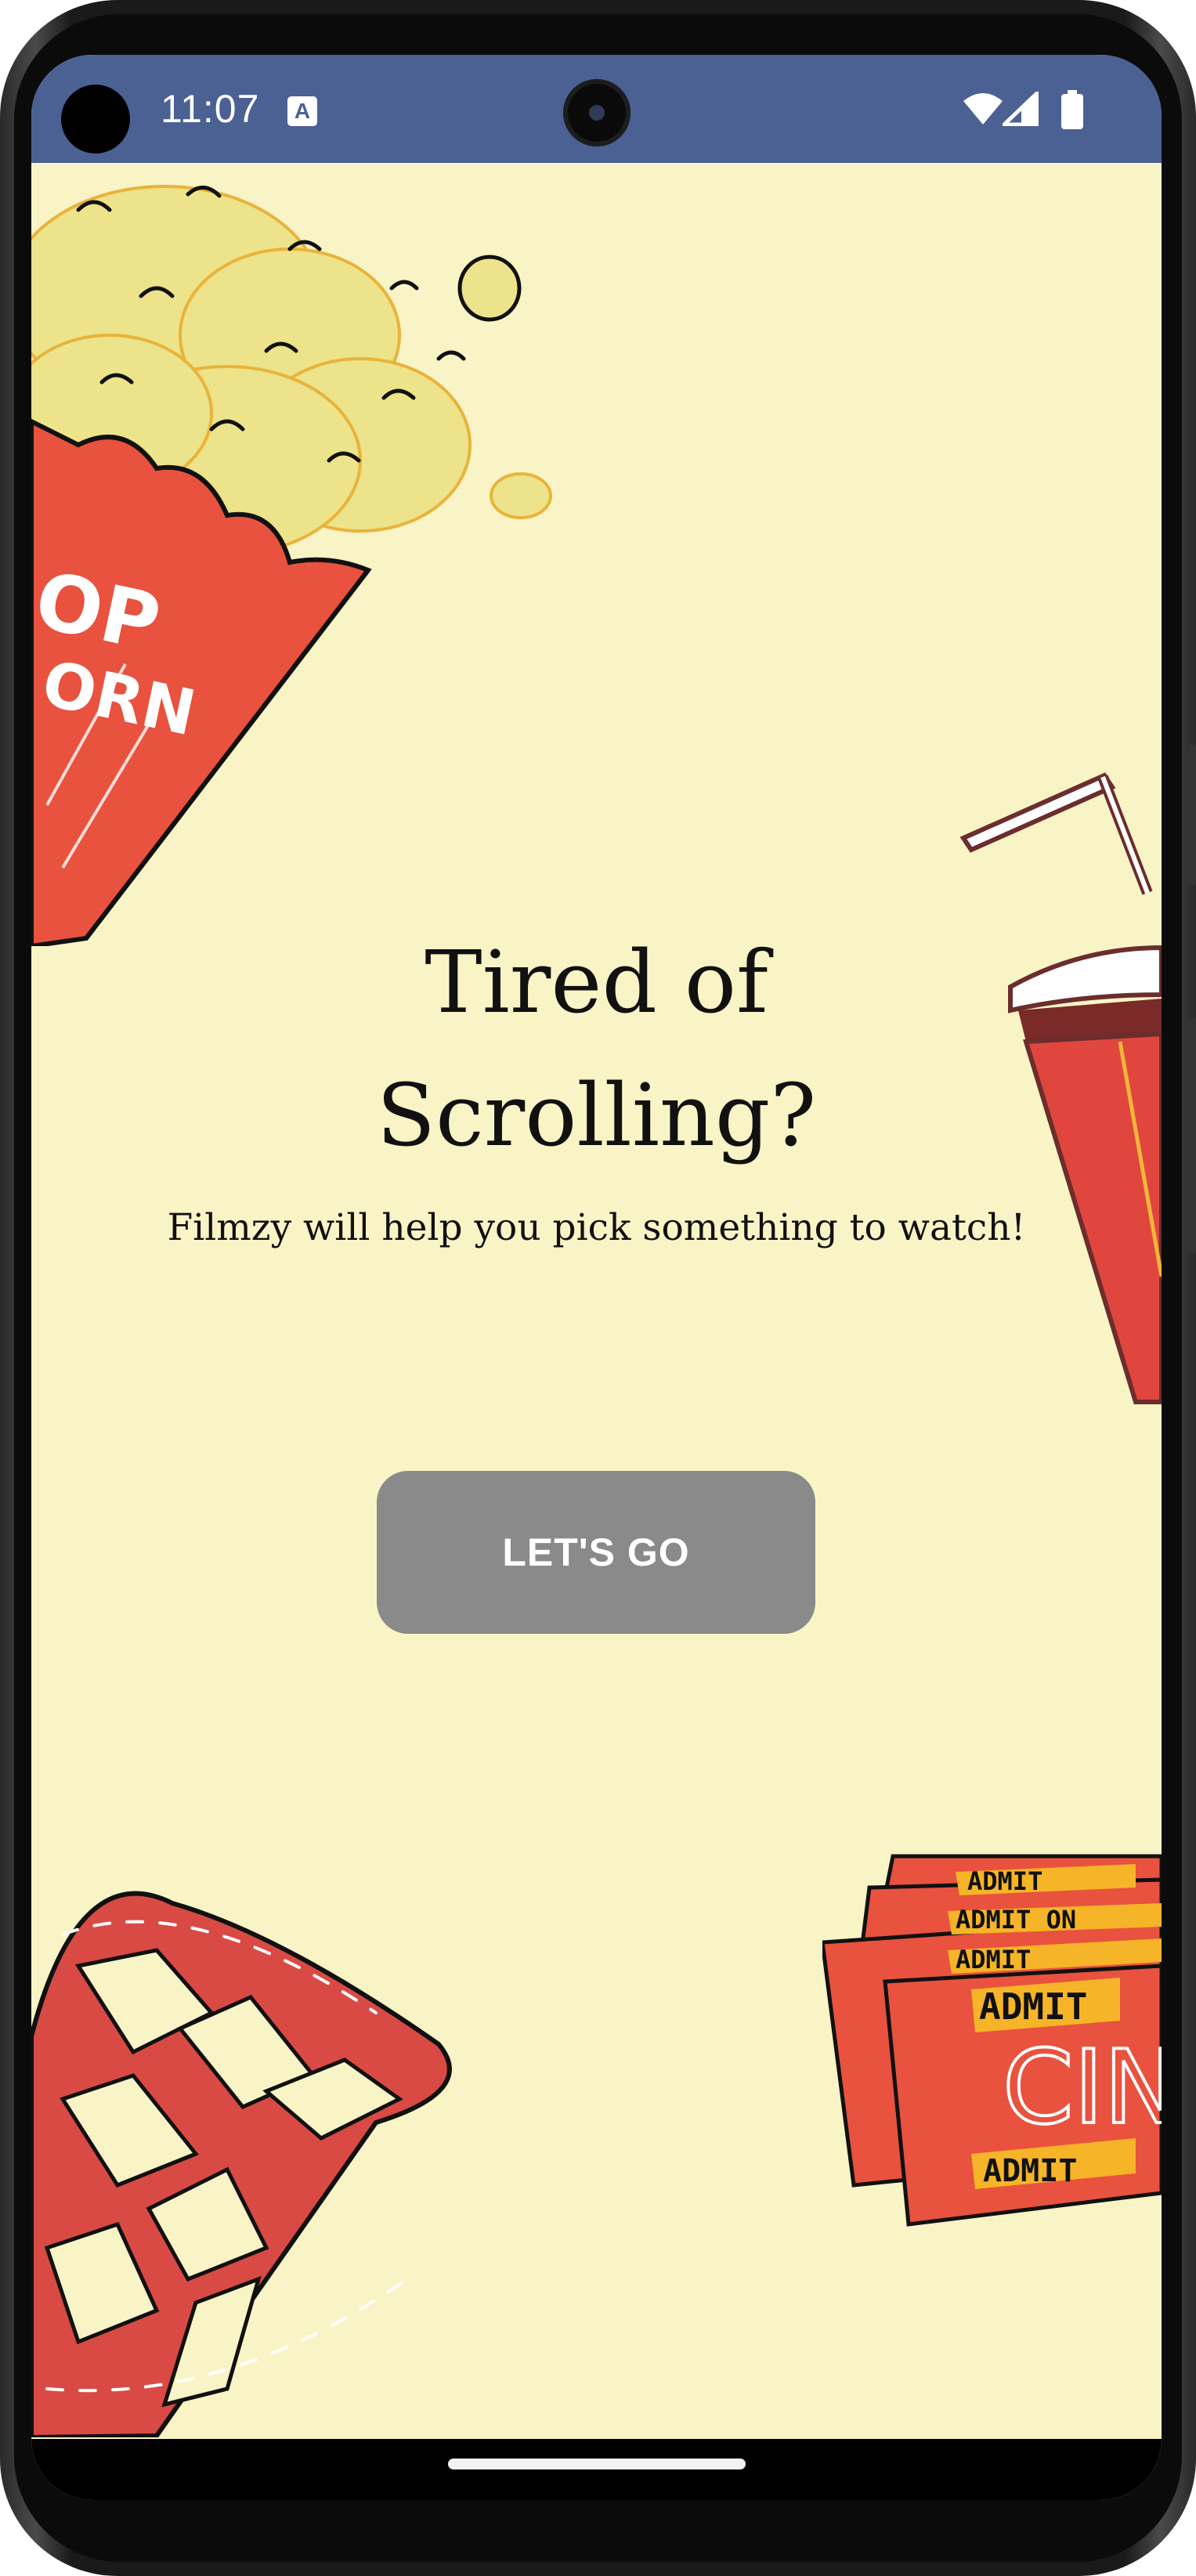 This screenshot has width=1196, height=2576. Describe the element at coordinates (1033, 2006) in the screenshot. I see `ticket-text-4: ADMIT` at that location.